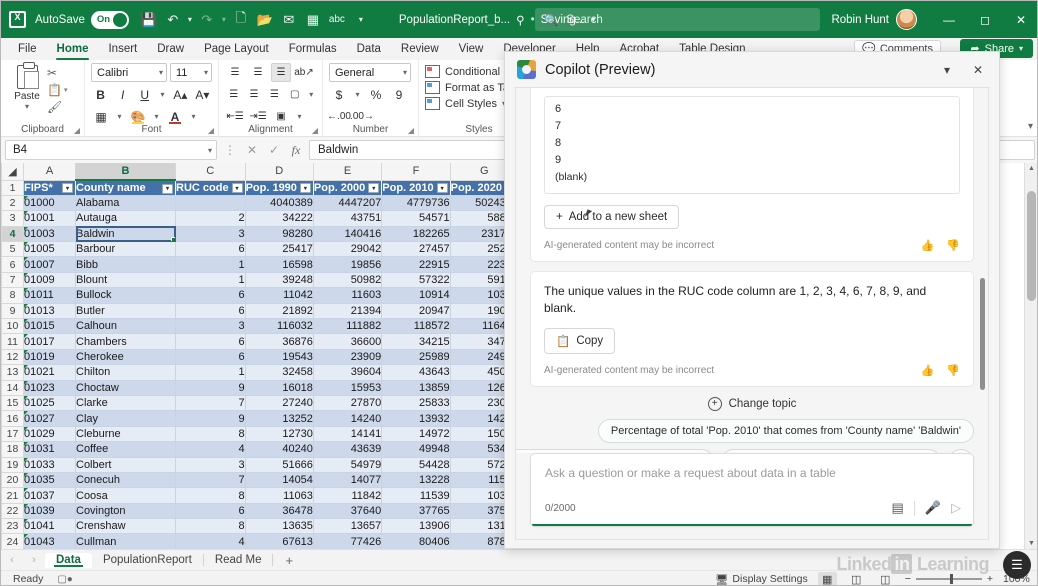 This screenshot has width=1038, height=586. I want to click on row-header-22: 22, so click(12, 511).